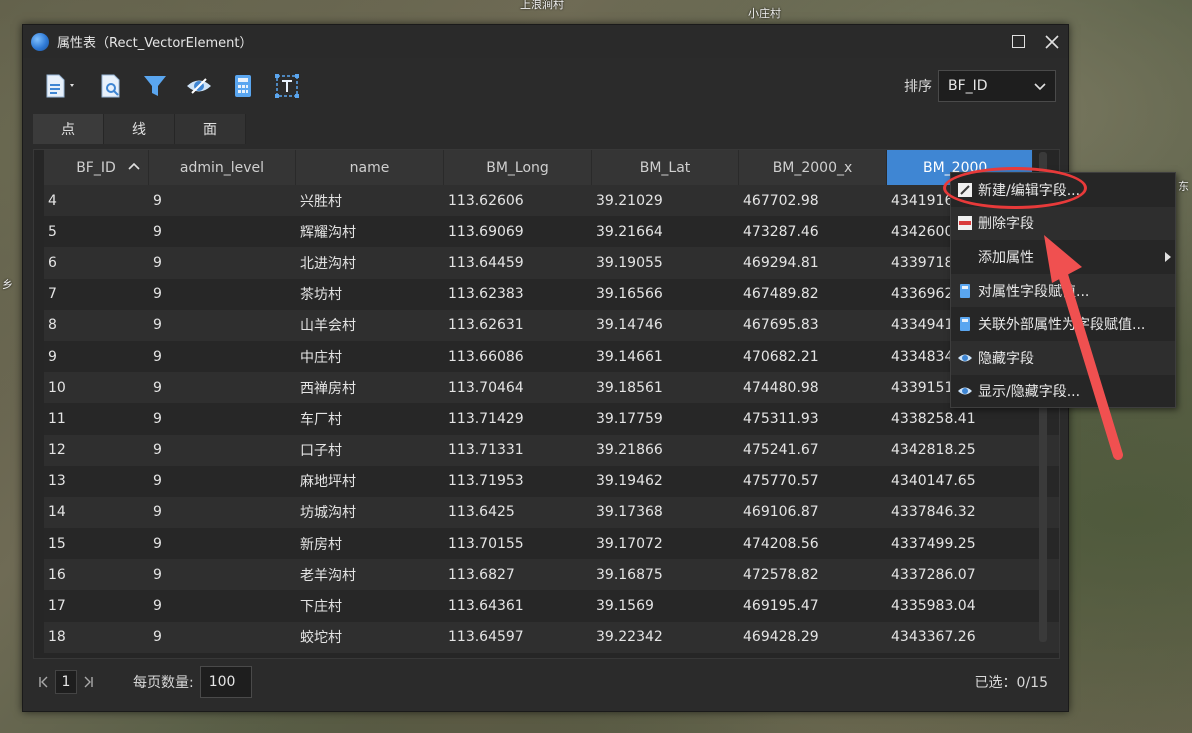 Image resolution: width=1192 pixels, height=733 pixels. What do you see at coordinates (139, 129) in the screenshot?
I see `tab-line: 线` at bounding box center [139, 129].